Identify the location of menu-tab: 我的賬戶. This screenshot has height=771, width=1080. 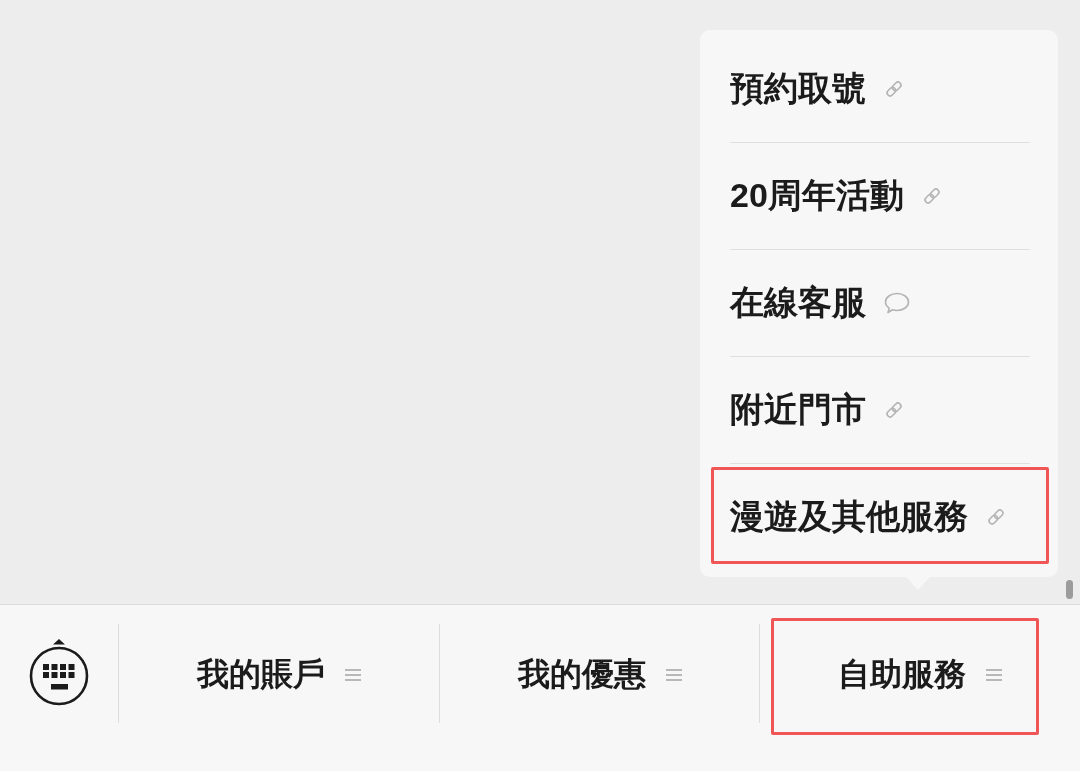
(279, 675).